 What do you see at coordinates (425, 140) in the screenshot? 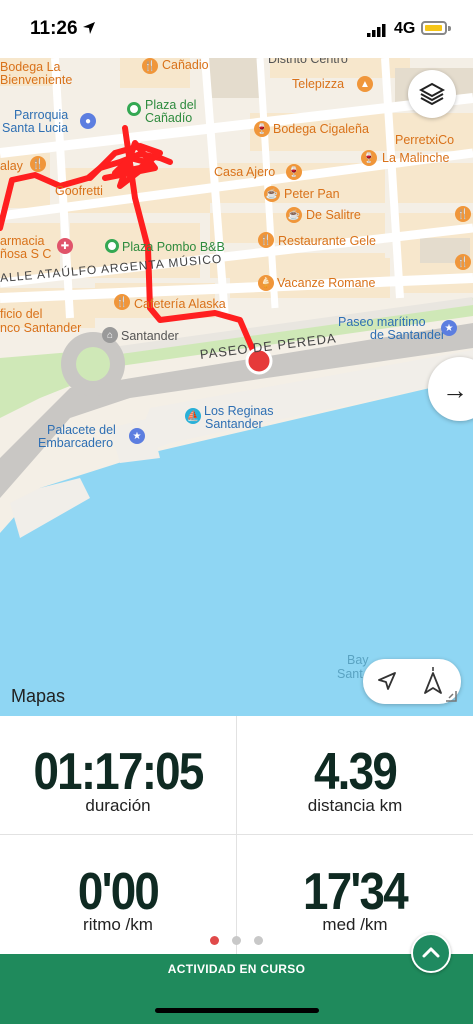
I see `map-label-perretxico: PerretxiCo` at bounding box center [425, 140].